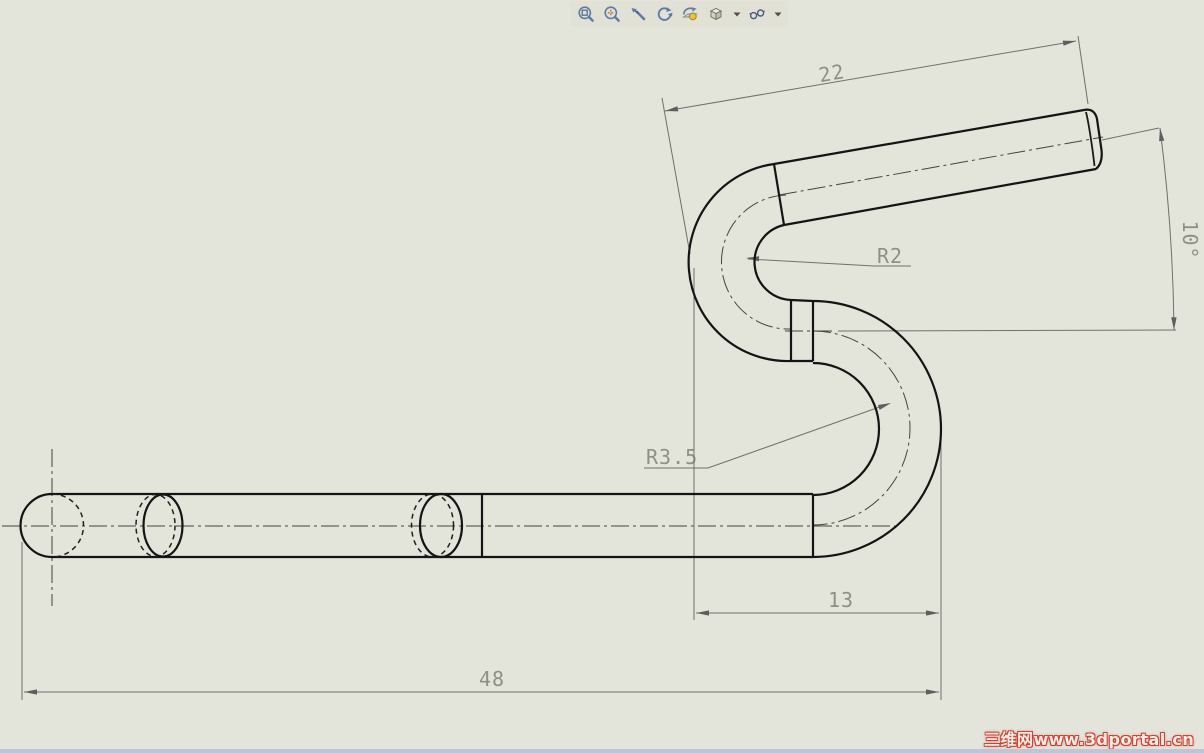 The image size is (1204, 753). I want to click on dimension-22: 22, so click(875, 145).